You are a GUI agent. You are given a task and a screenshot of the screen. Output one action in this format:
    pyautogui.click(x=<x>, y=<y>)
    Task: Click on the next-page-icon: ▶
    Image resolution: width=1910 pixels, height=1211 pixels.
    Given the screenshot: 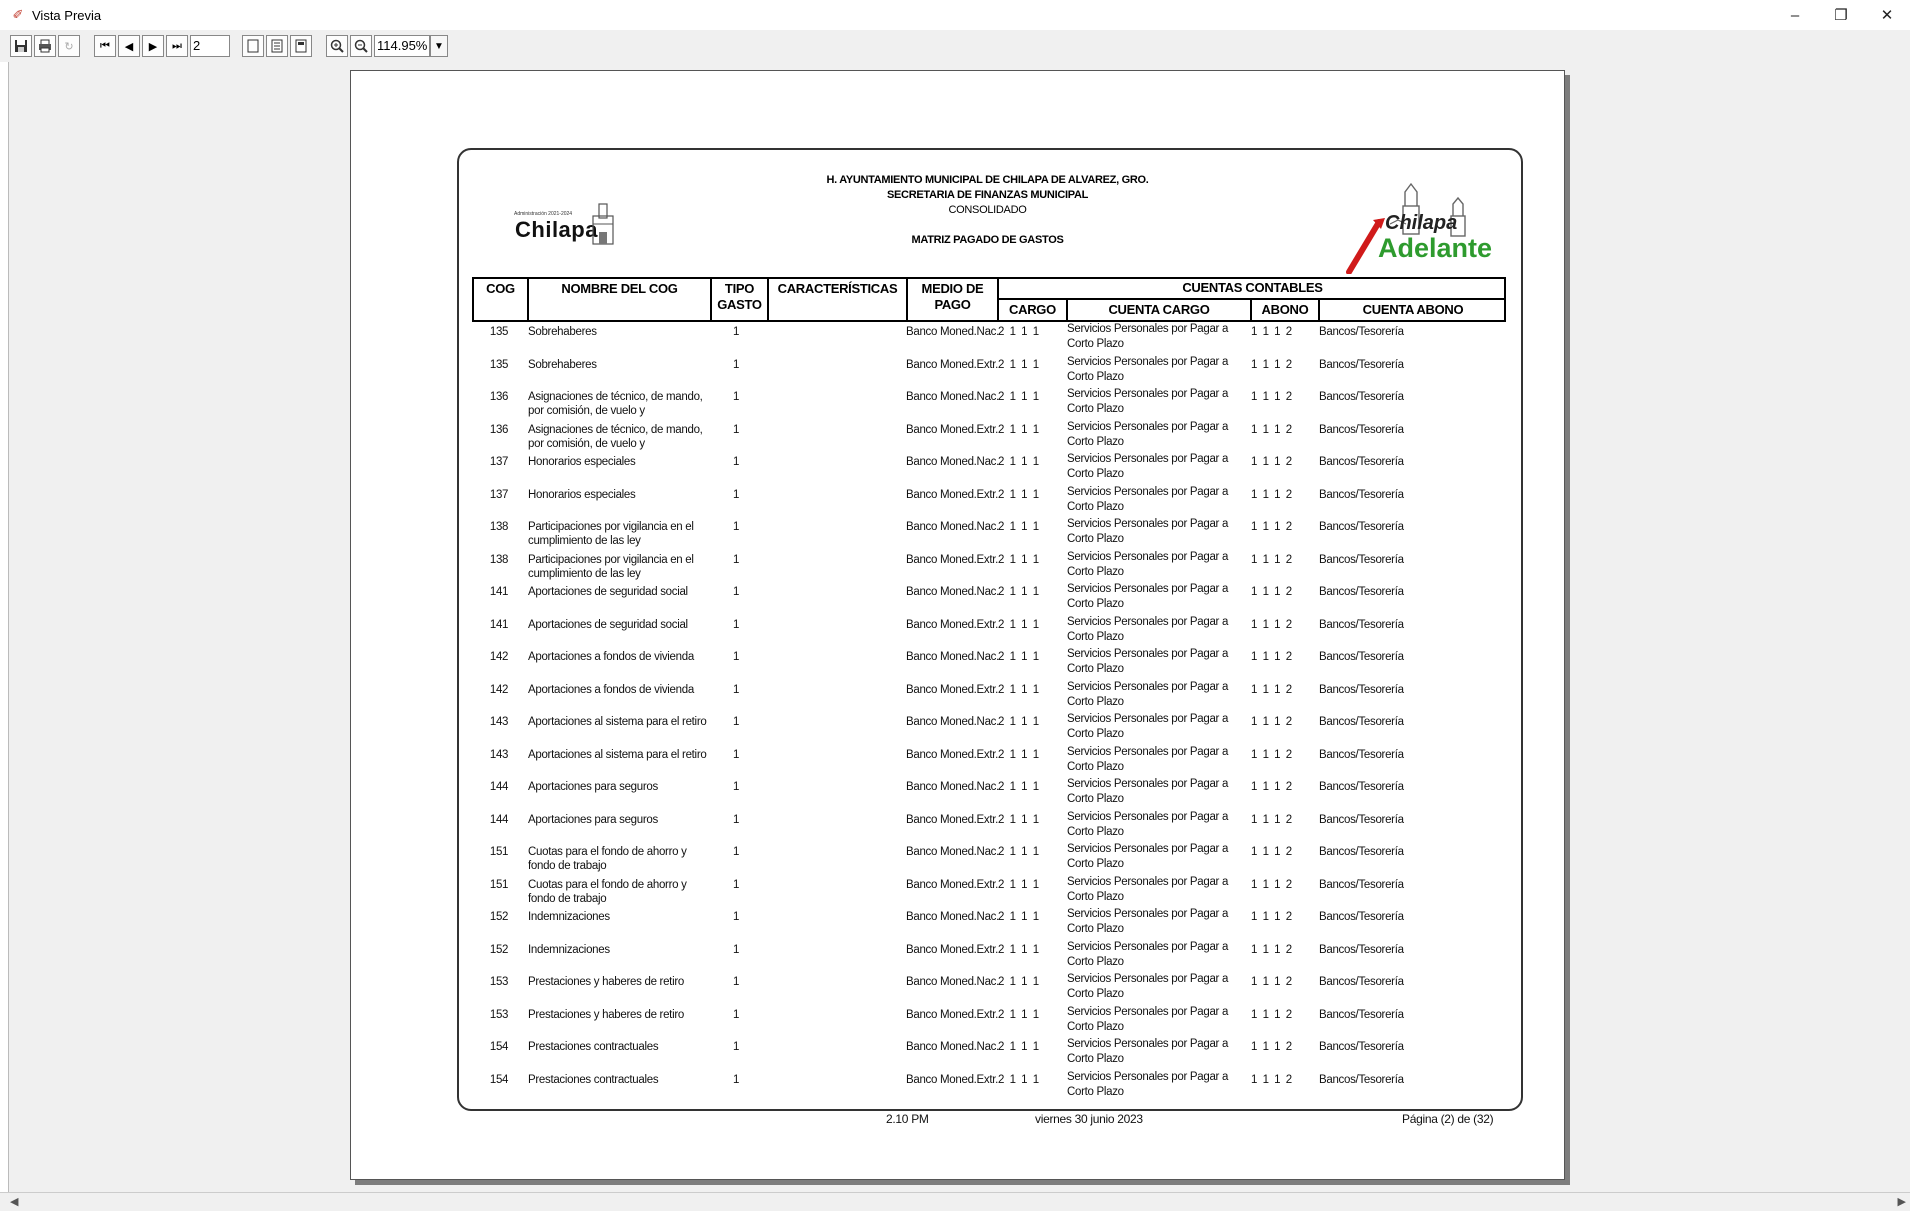 What is the action you would take?
    pyautogui.click(x=153, y=46)
    